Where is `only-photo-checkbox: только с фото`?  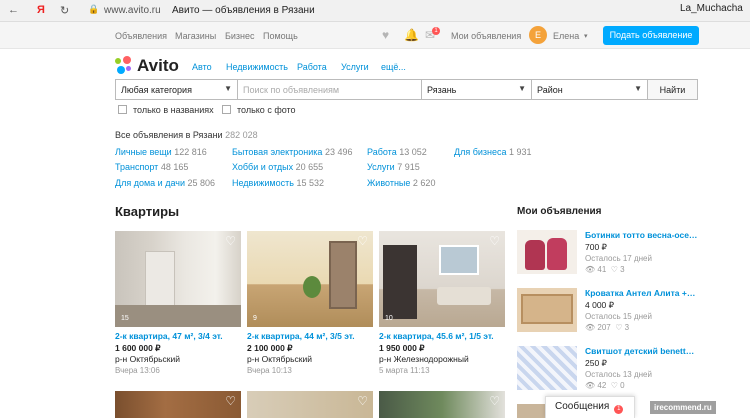 only-photo-checkbox: только с фото is located at coordinates (259, 110).